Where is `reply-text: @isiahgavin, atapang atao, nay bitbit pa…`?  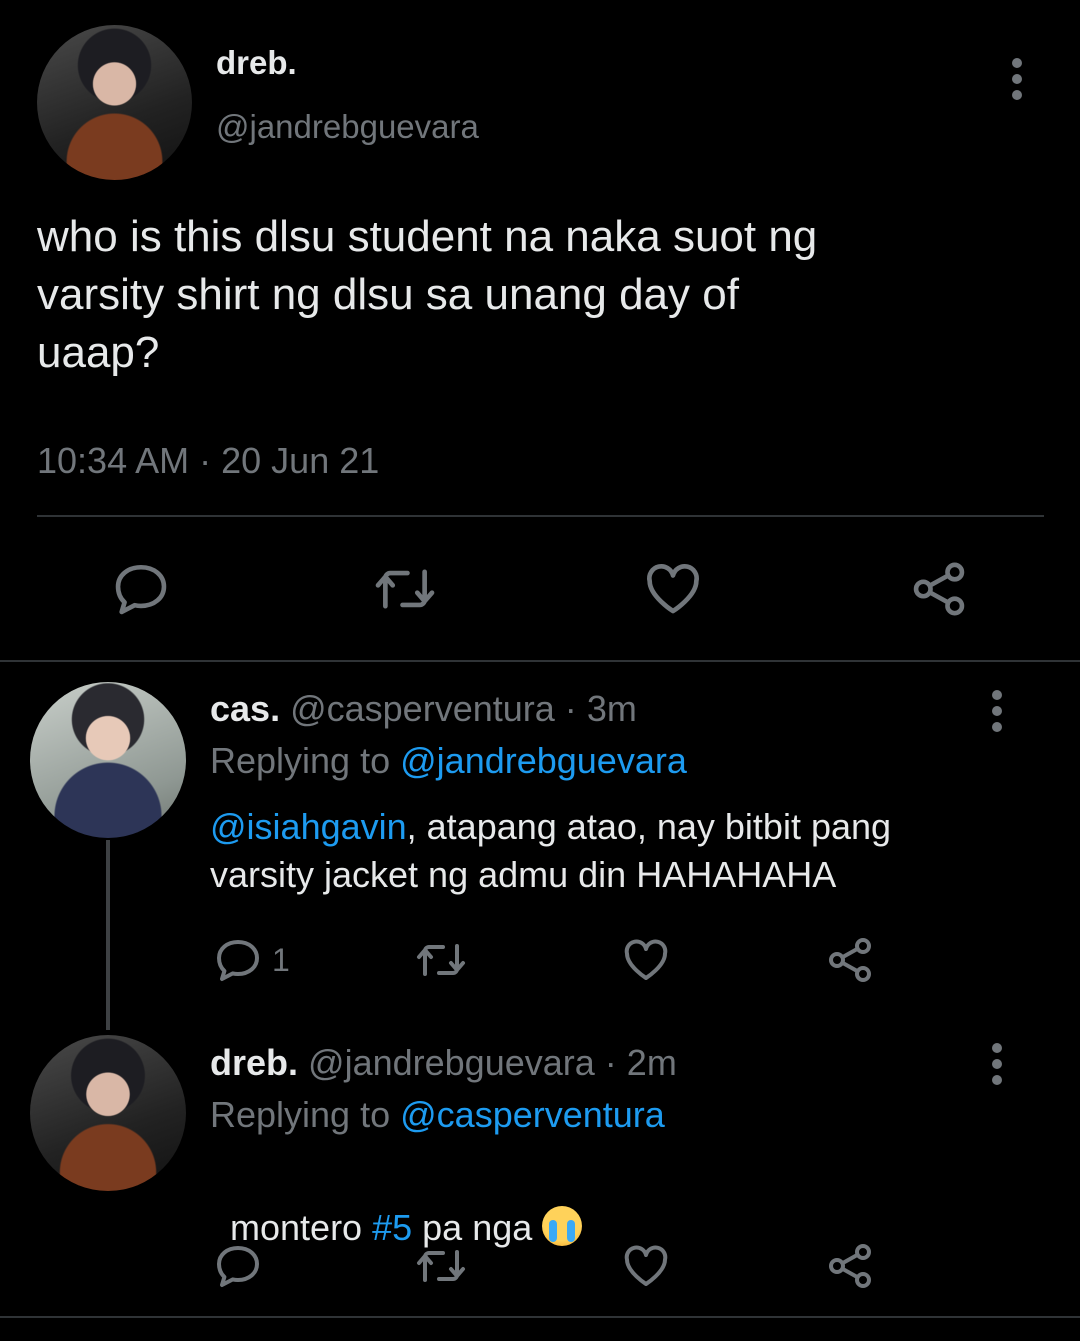
reply-text: @isiahgavin, atapang atao, nay bitbit pa… is located at coordinates (630, 851).